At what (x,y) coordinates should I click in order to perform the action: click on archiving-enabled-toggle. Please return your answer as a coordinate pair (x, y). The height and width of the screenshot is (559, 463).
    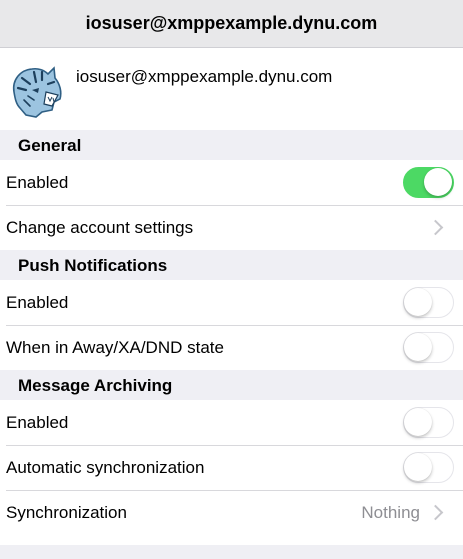
    Looking at the image, I should click on (428, 422).